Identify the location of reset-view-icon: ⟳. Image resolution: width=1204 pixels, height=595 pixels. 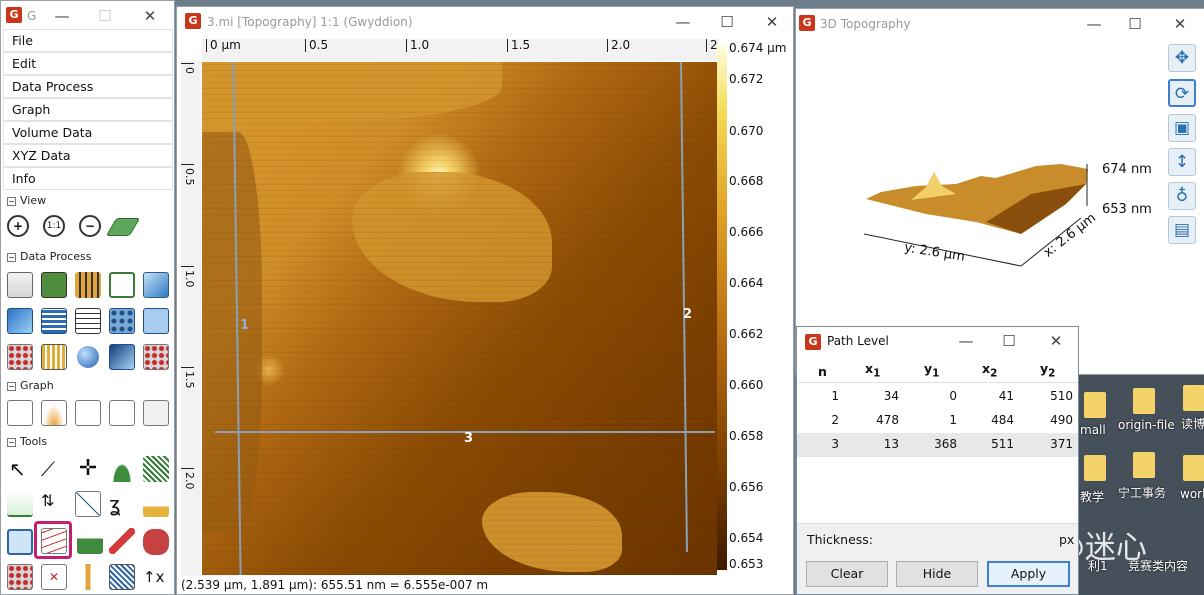
(1182, 93).